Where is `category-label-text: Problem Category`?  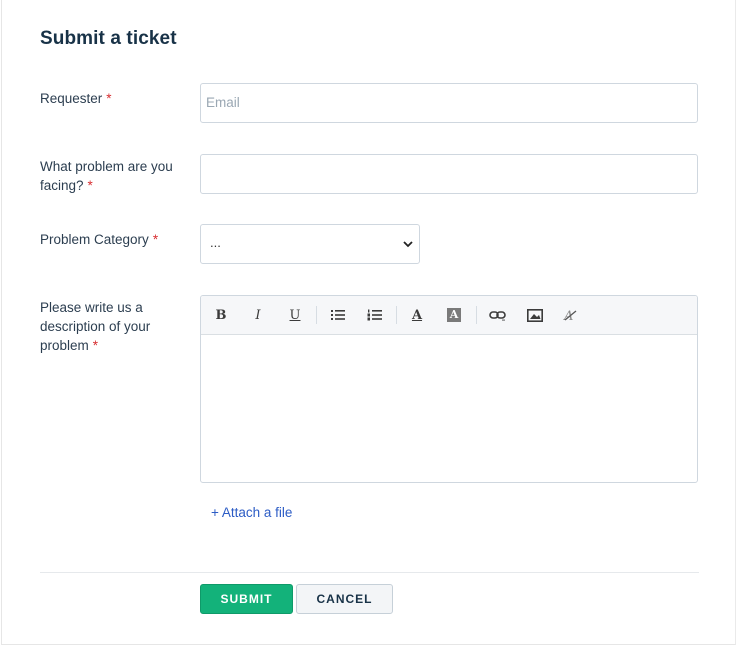
category-label-text: Problem Category is located at coordinates (94, 239).